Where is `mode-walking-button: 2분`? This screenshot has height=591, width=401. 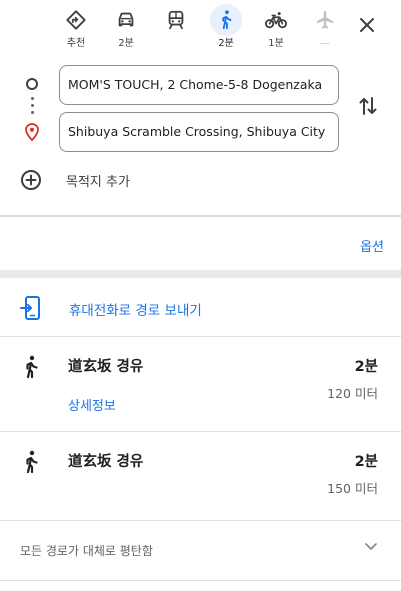
mode-walking-button: 2분 is located at coordinates (226, 29).